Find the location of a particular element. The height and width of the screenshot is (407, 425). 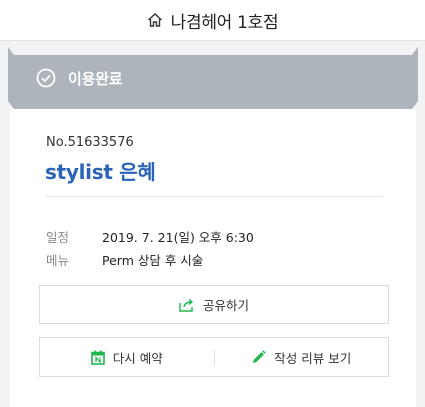

calendar-icon is located at coordinates (97, 357).